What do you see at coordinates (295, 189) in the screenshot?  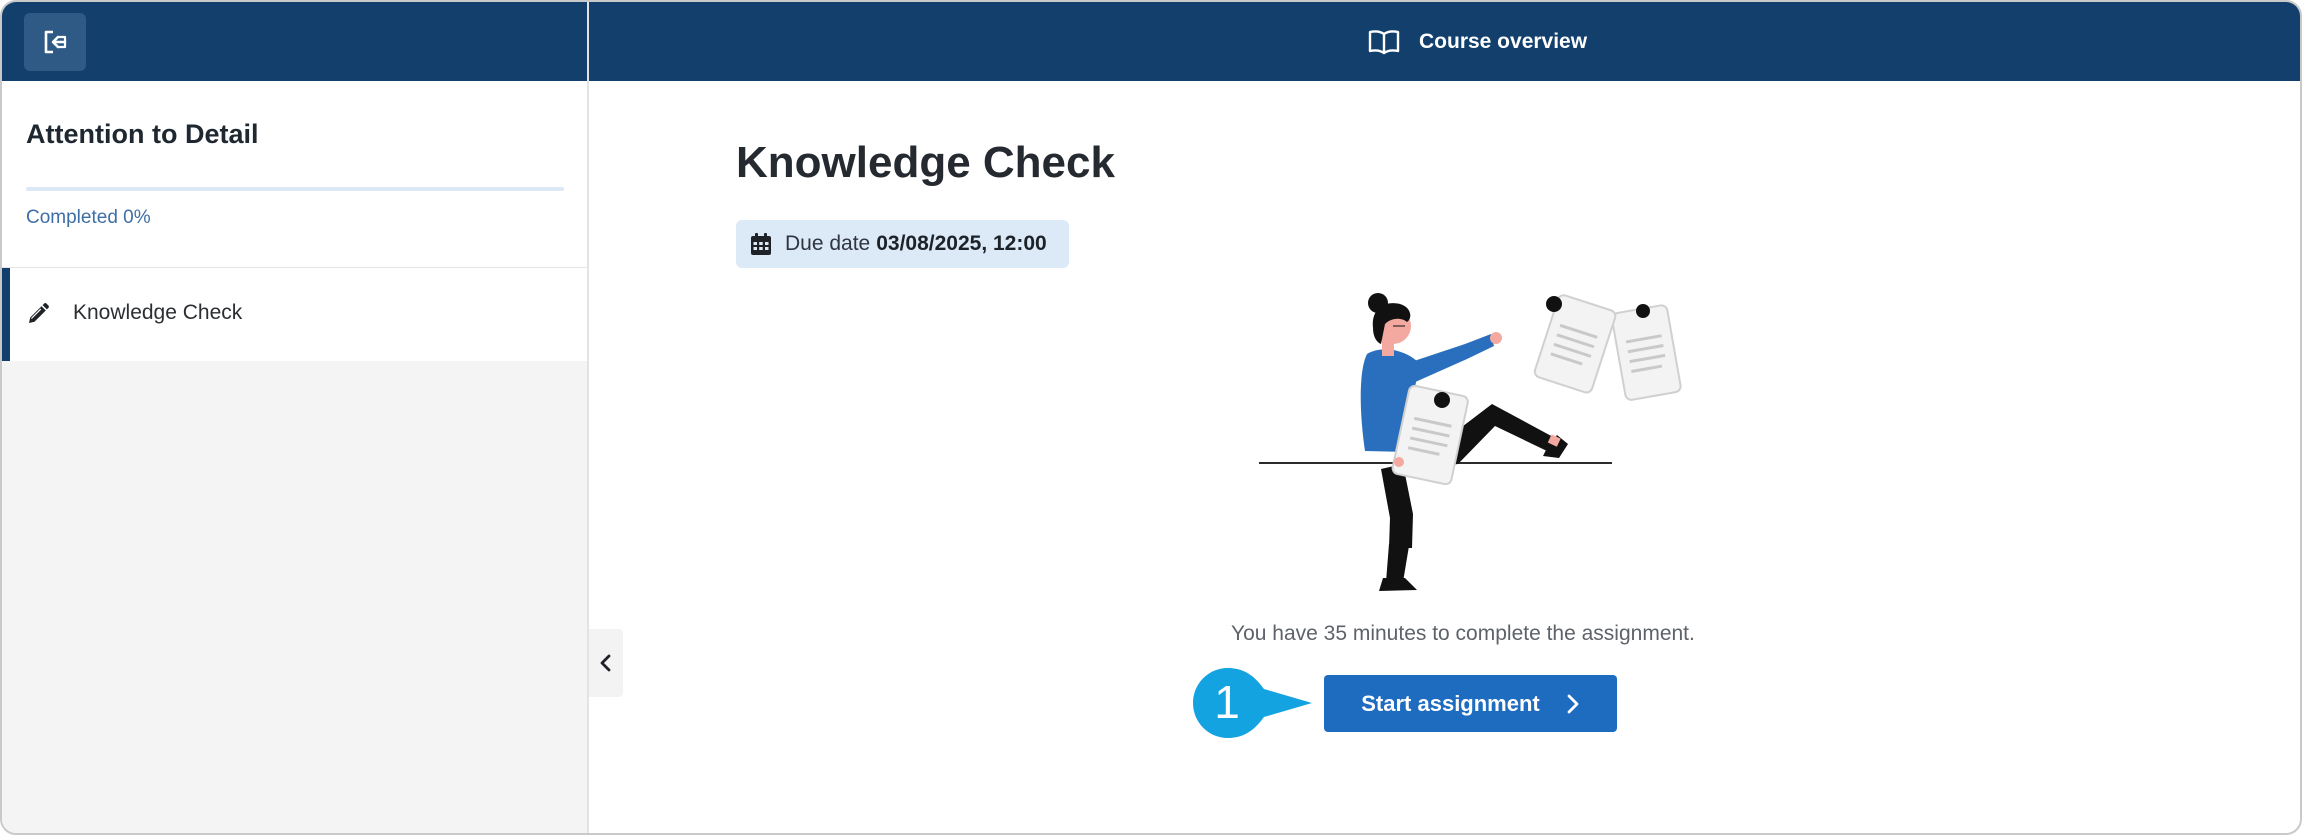 I see `progress-bar` at bounding box center [295, 189].